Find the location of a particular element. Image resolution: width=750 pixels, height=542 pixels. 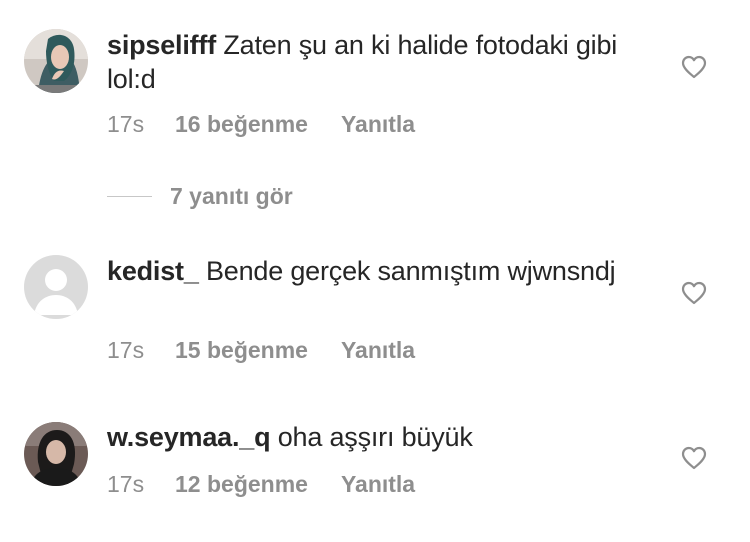

comment-meta: 17s 12 beğenme Yanıtla is located at coordinates (261, 484).